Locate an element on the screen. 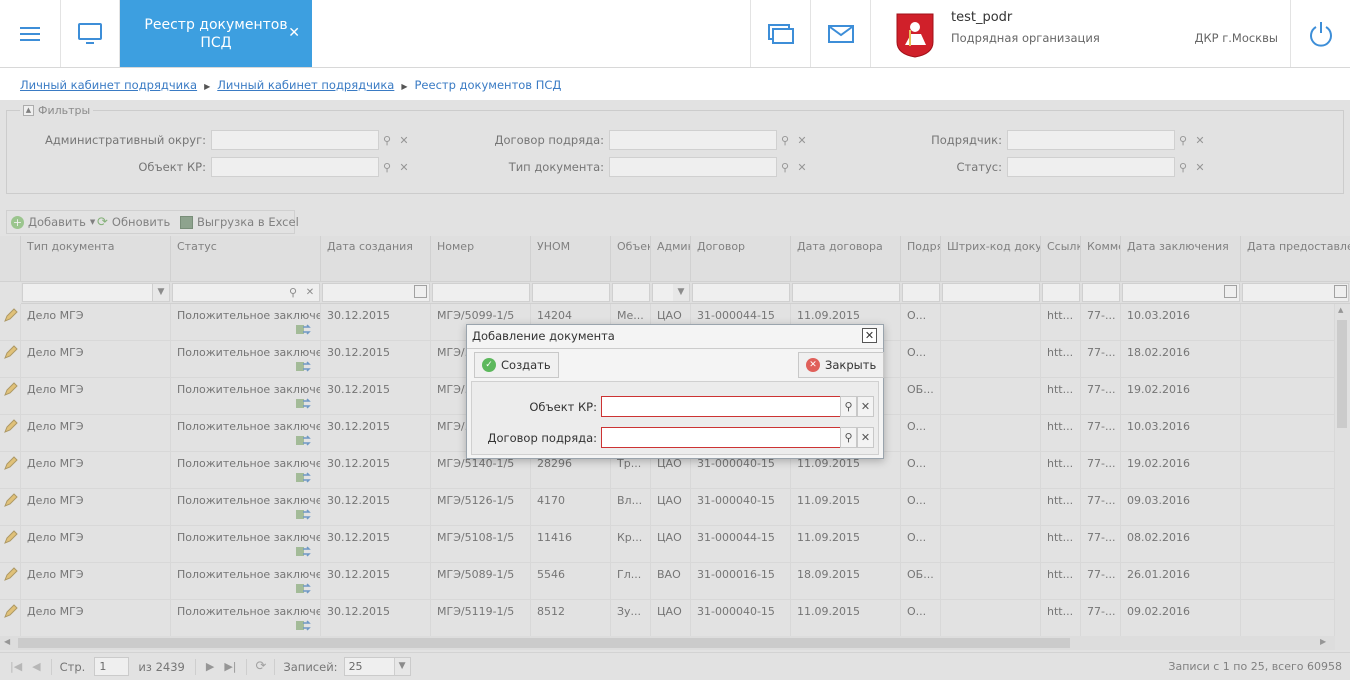  windows-icon is located at coordinates (780, 33).